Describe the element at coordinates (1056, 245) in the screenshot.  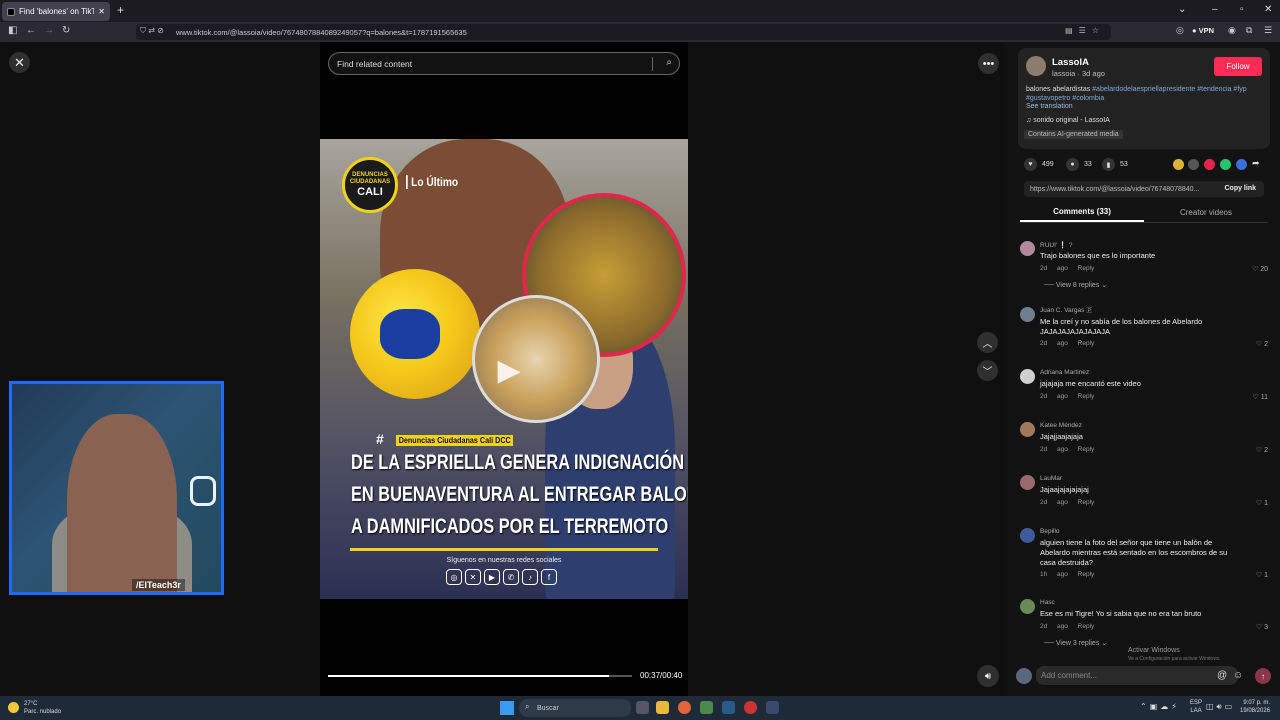
I see `commenter-name: RUUI' ❕ ?` at that location.